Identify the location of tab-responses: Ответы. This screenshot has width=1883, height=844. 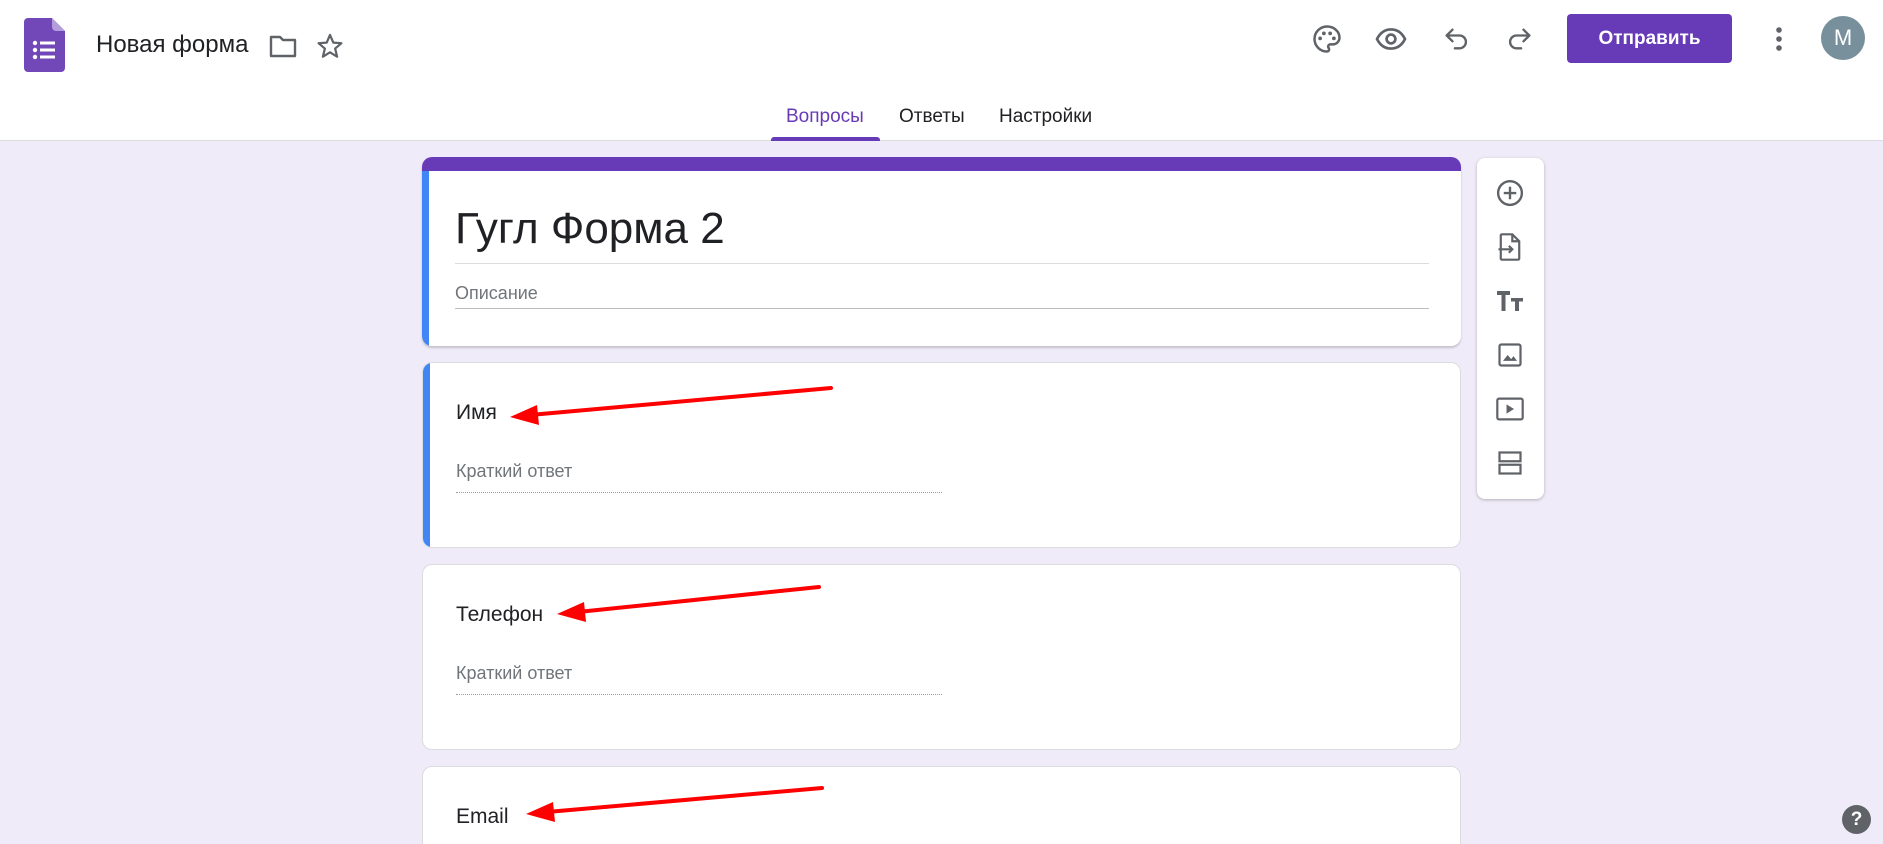
(932, 117).